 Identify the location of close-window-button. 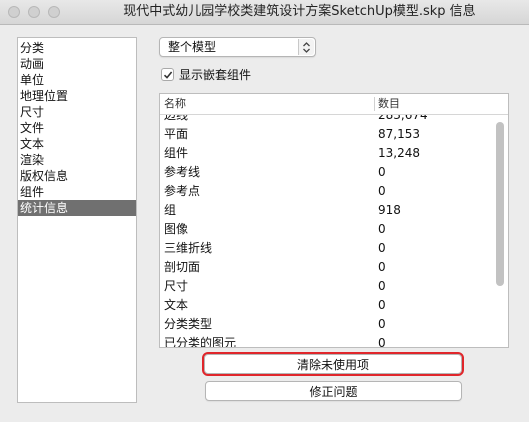
(14, 12).